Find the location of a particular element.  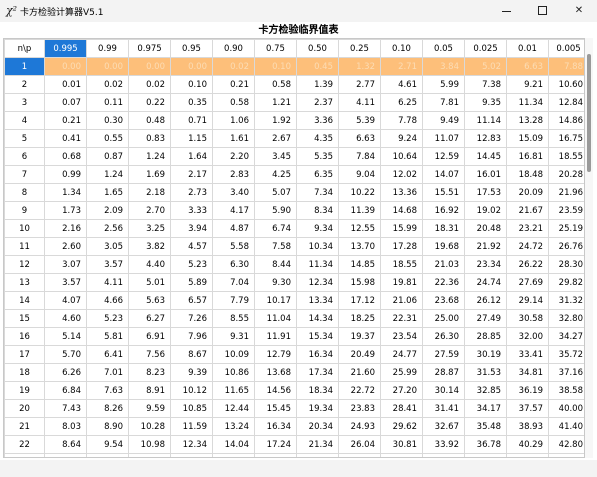

table-cell: 4.61 is located at coordinates (401, 84).